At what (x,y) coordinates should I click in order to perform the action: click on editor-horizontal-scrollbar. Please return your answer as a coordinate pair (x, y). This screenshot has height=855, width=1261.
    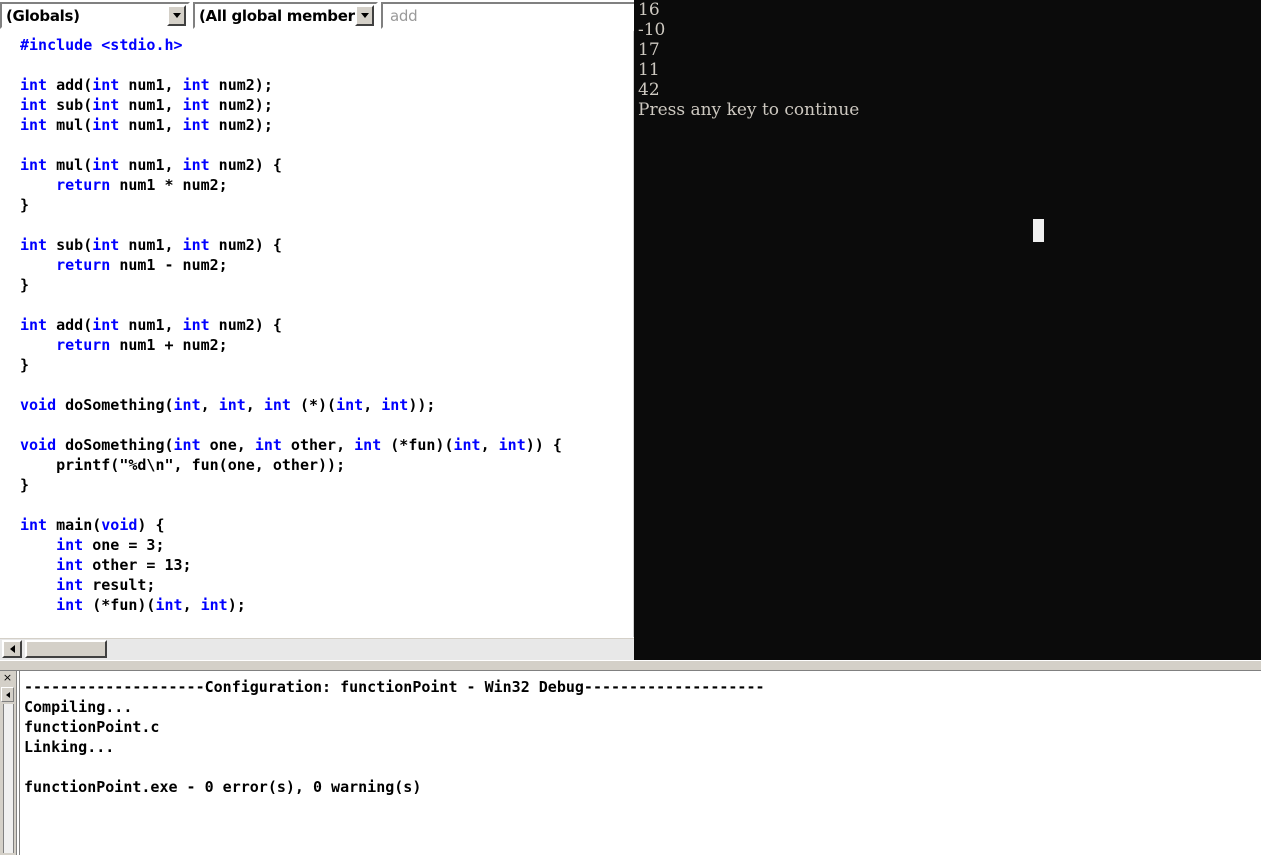
    Looking at the image, I should click on (317, 648).